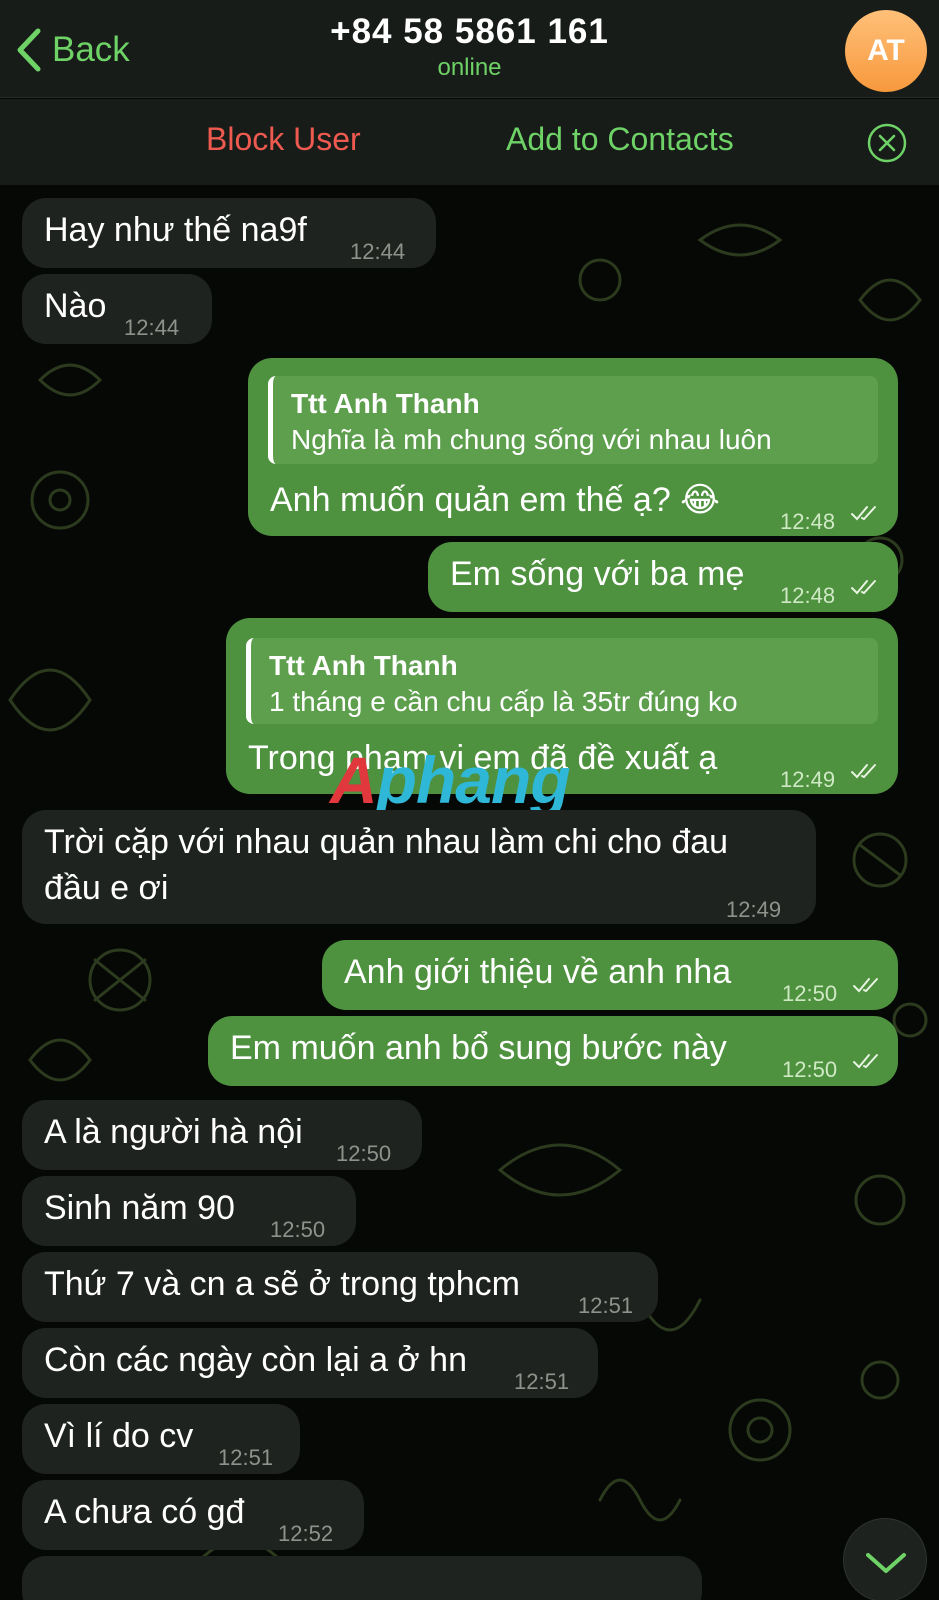  Describe the element at coordinates (469, 142) in the screenshot. I see `contact-action-bar: Block User Add to Contacts` at that location.